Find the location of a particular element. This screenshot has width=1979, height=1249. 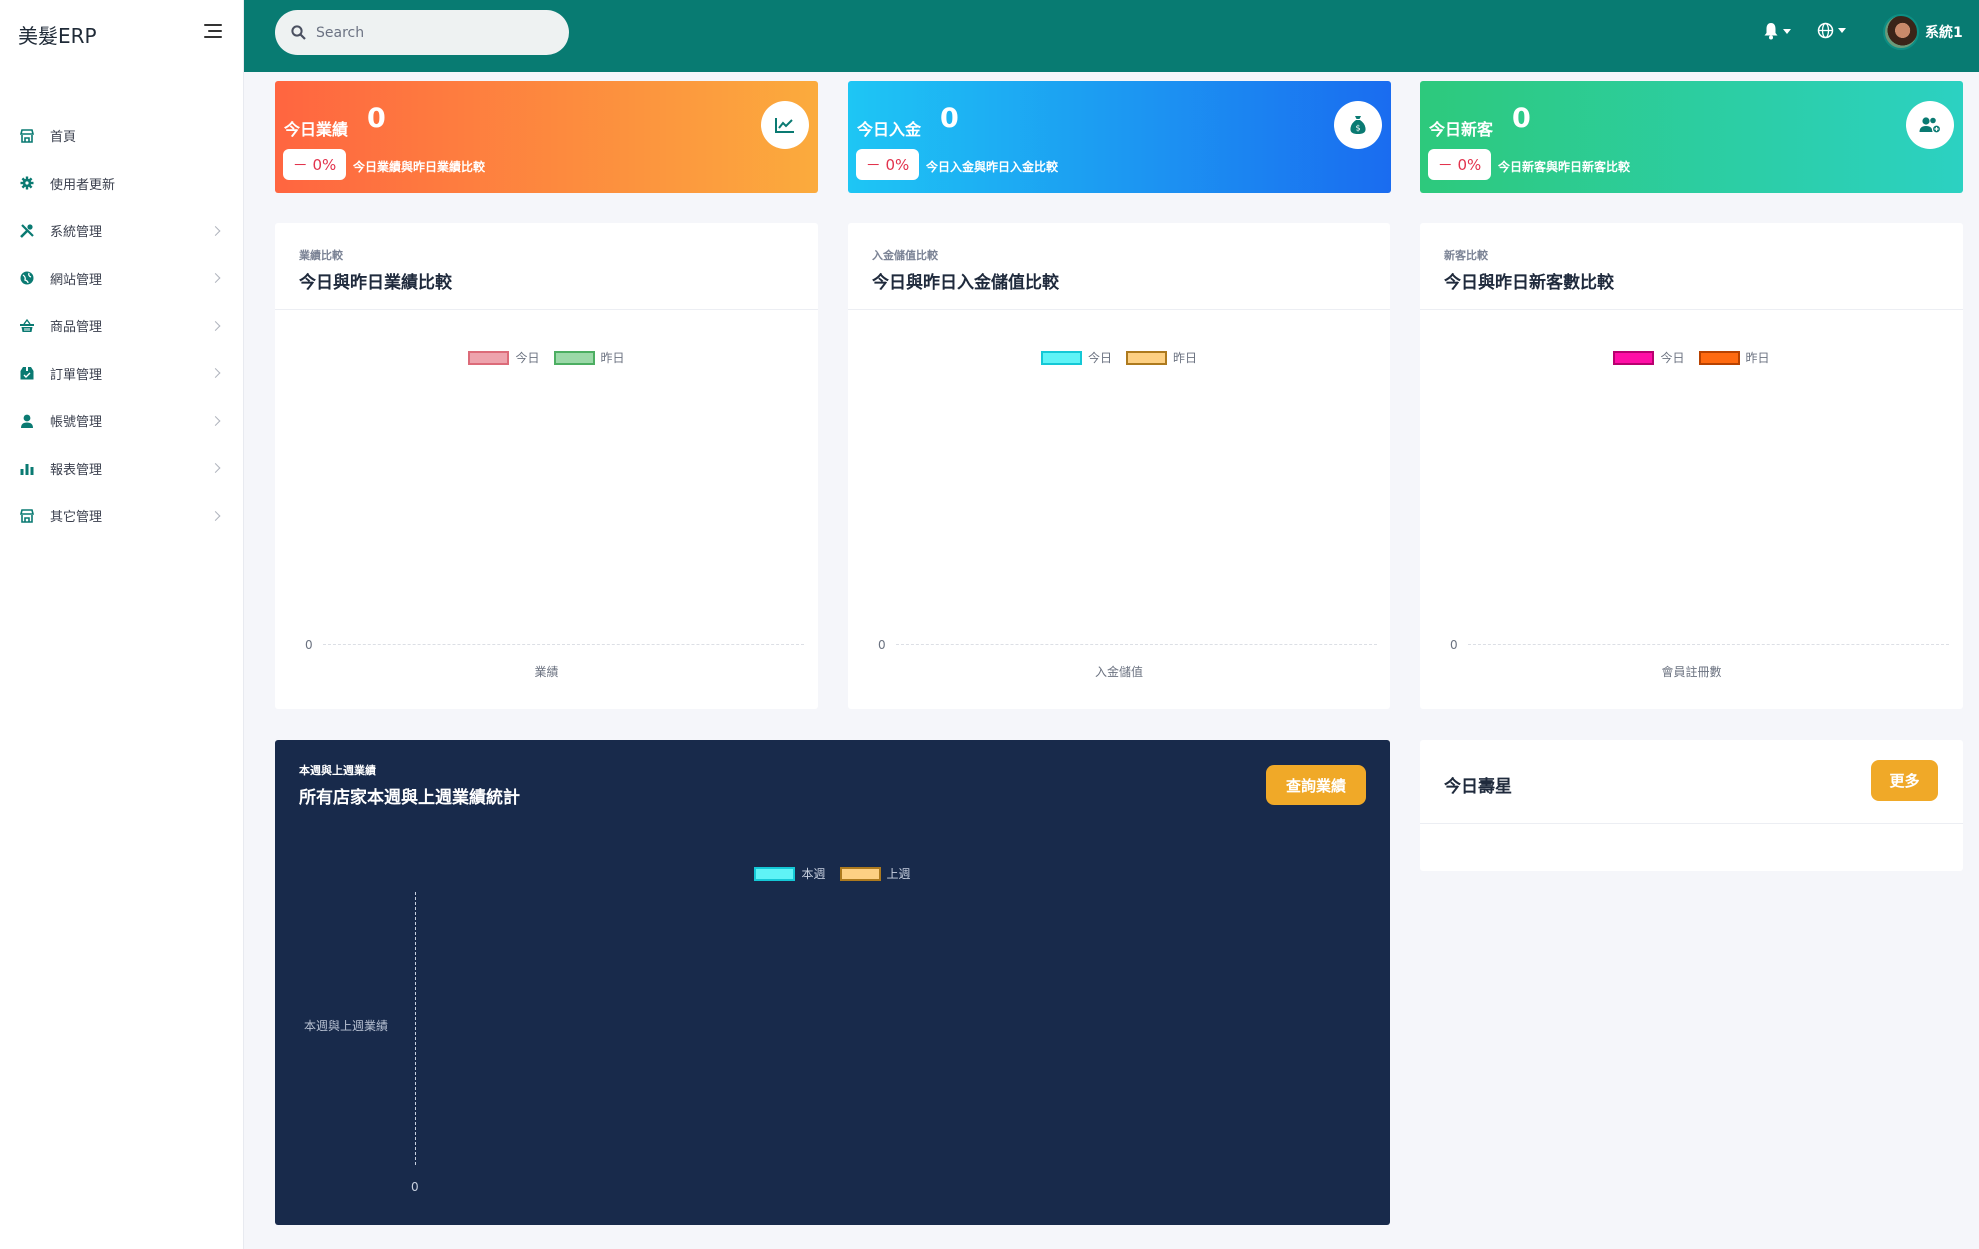

more-button: 更多 is located at coordinates (1904, 780).